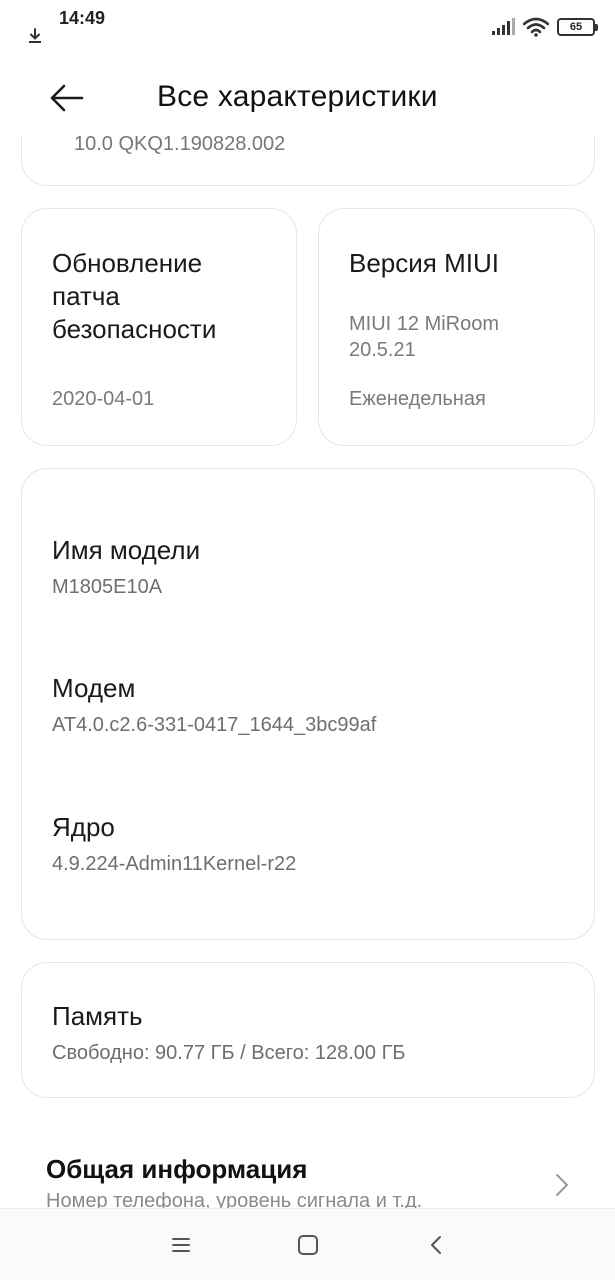 The height and width of the screenshot is (1280, 615). Describe the element at coordinates (424, 337) in the screenshot. I see `miui-version-value: MIUI 12 MiRoom 20.5.21` at that location.